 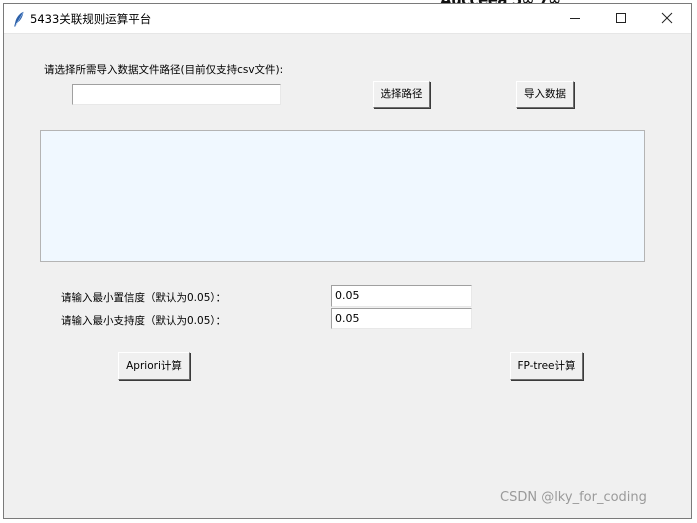 I want to click on maximize-button, so click(x=621, y=18).